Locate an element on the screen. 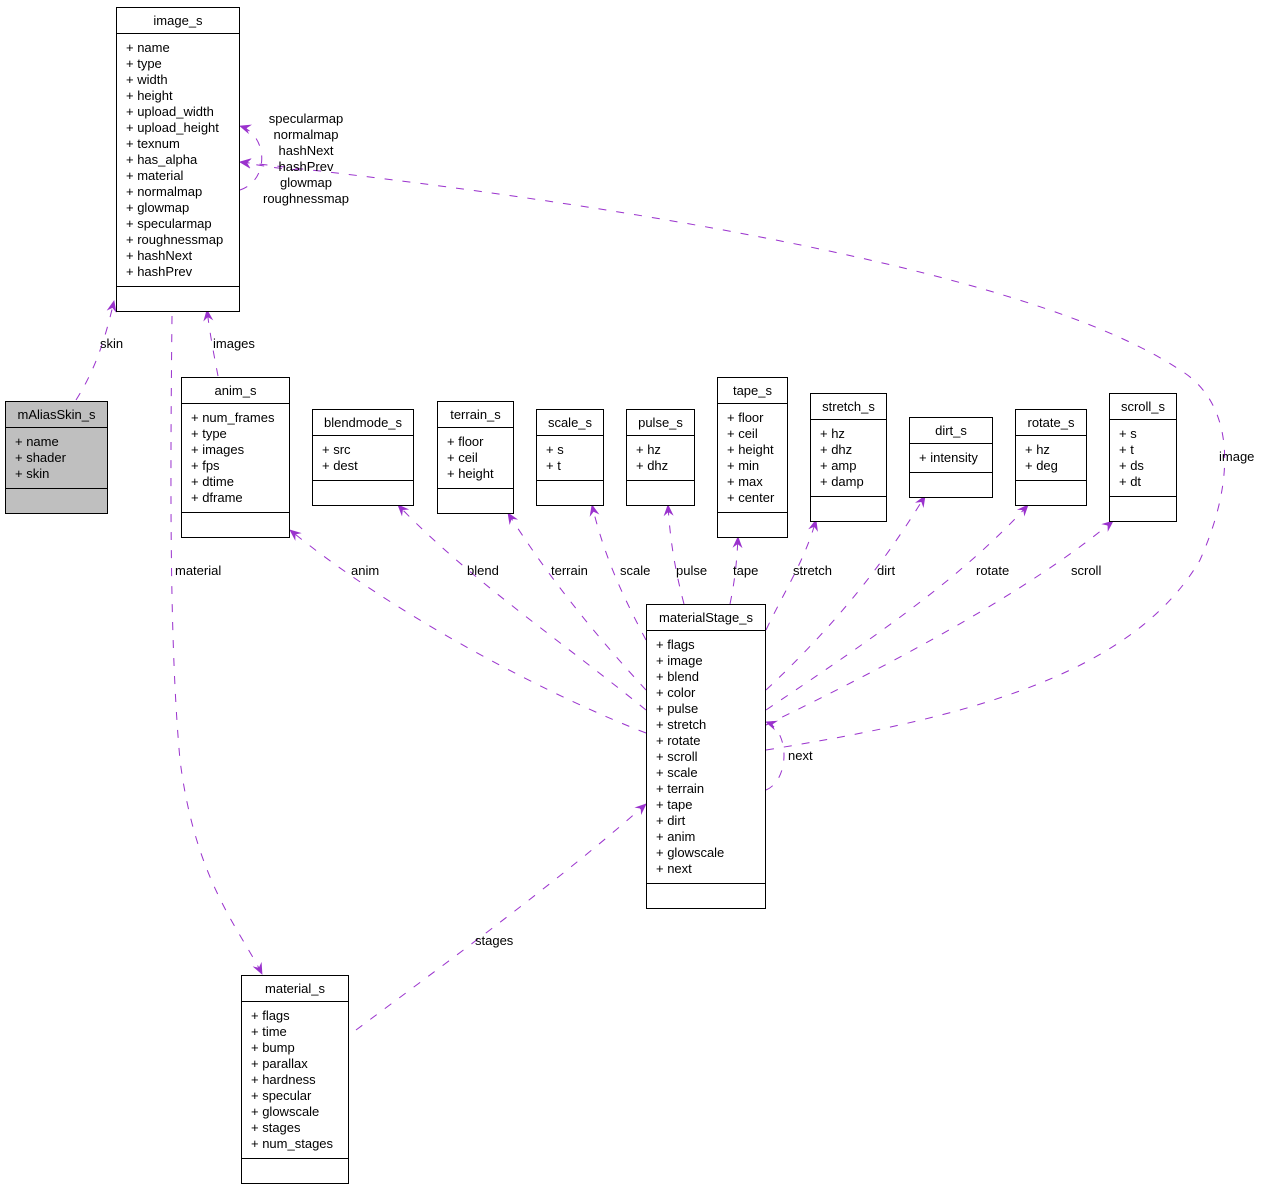 Image resolution: width=1261 pixels, height=1189 pixels. edge-label-next: next is located at coordinates (800, 755).